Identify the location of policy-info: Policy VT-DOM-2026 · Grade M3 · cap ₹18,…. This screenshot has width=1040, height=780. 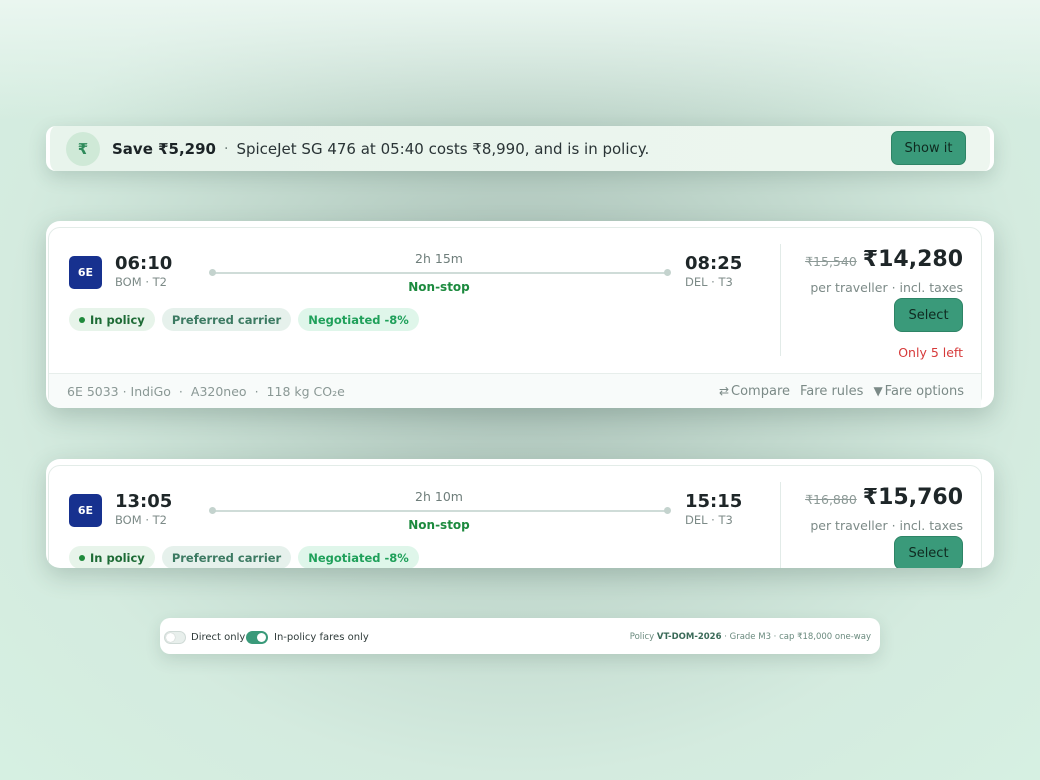
(750, 637).